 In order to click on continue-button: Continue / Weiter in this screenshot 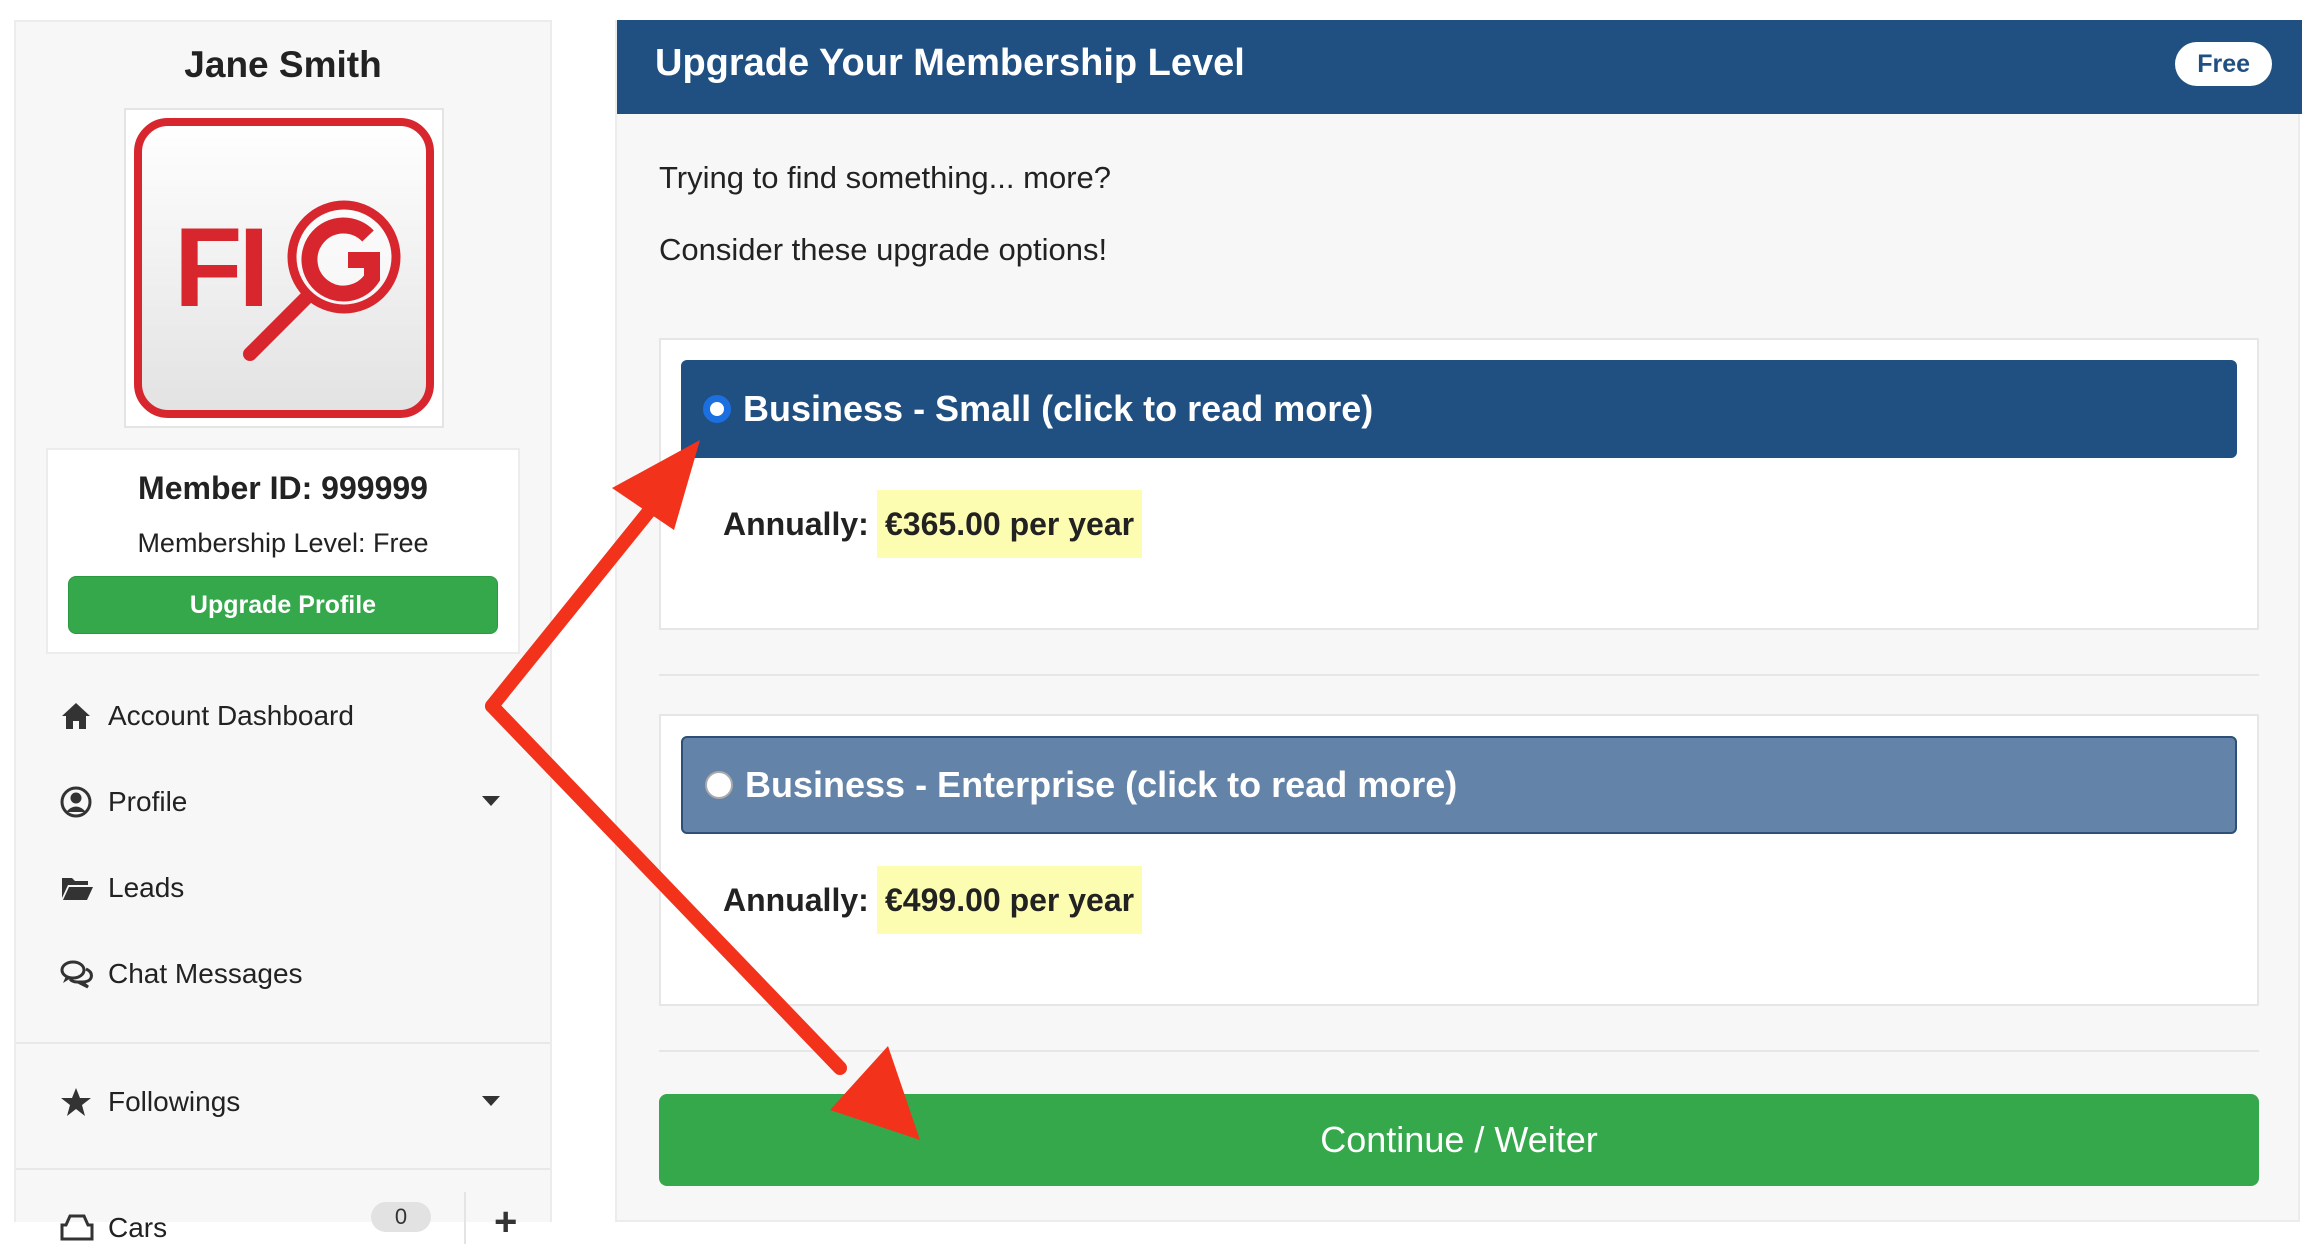, I will do `click(1459, 1140)`.